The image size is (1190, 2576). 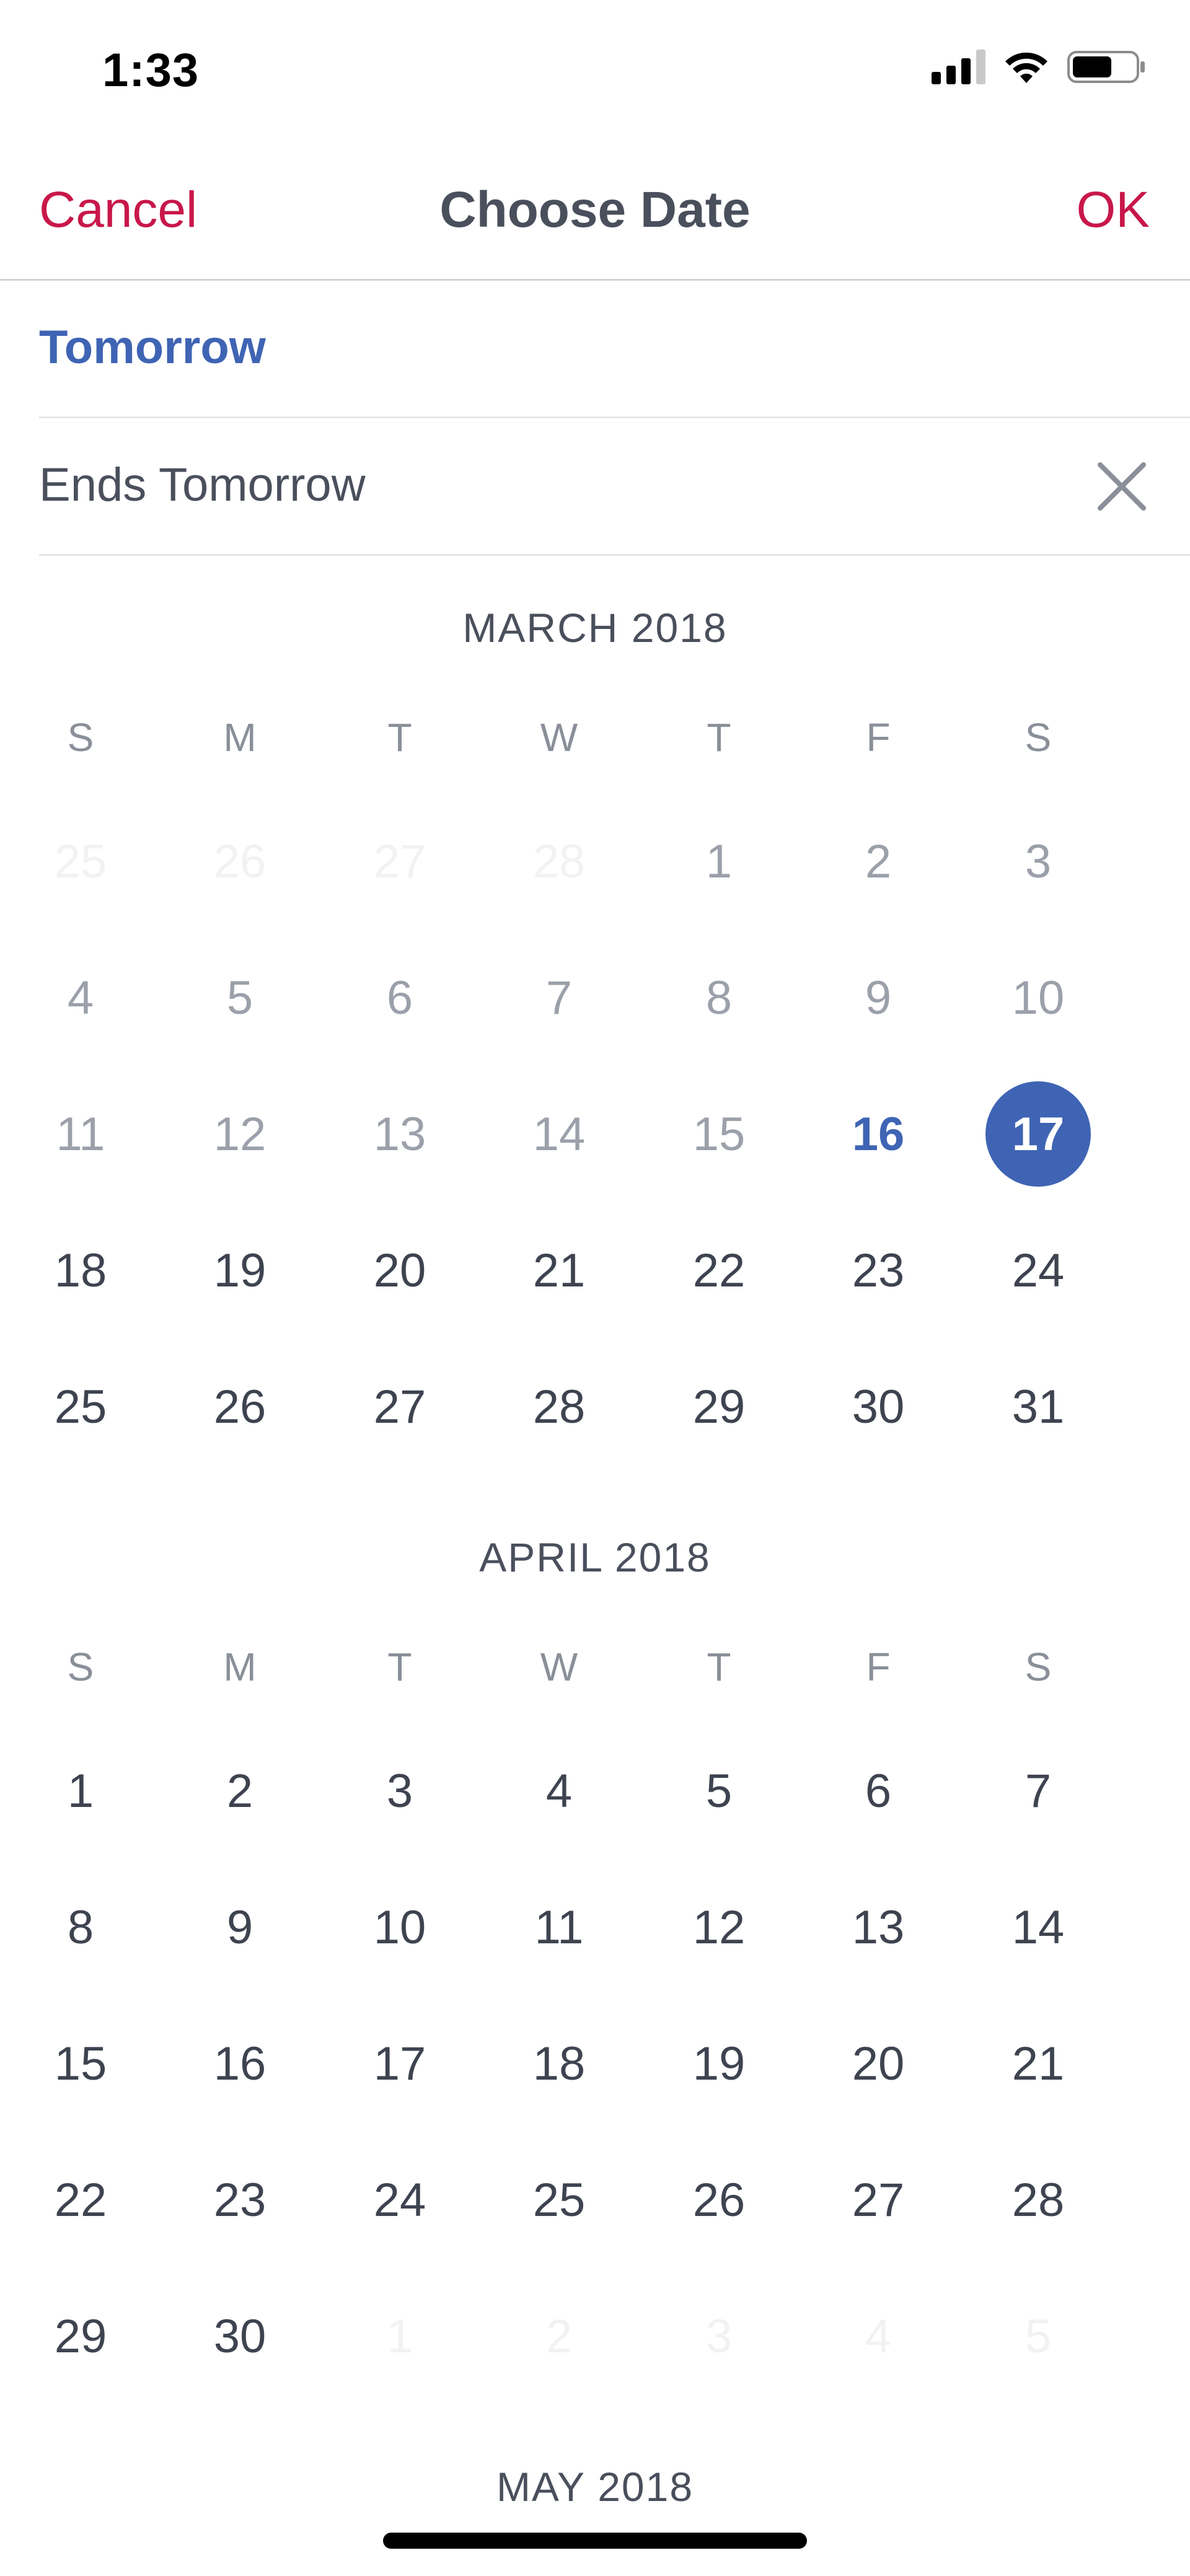 What do you see at coordinates (719, 1667) in the screenshot?
I see `weekday-label: T` at bounding box center [719, 1667].